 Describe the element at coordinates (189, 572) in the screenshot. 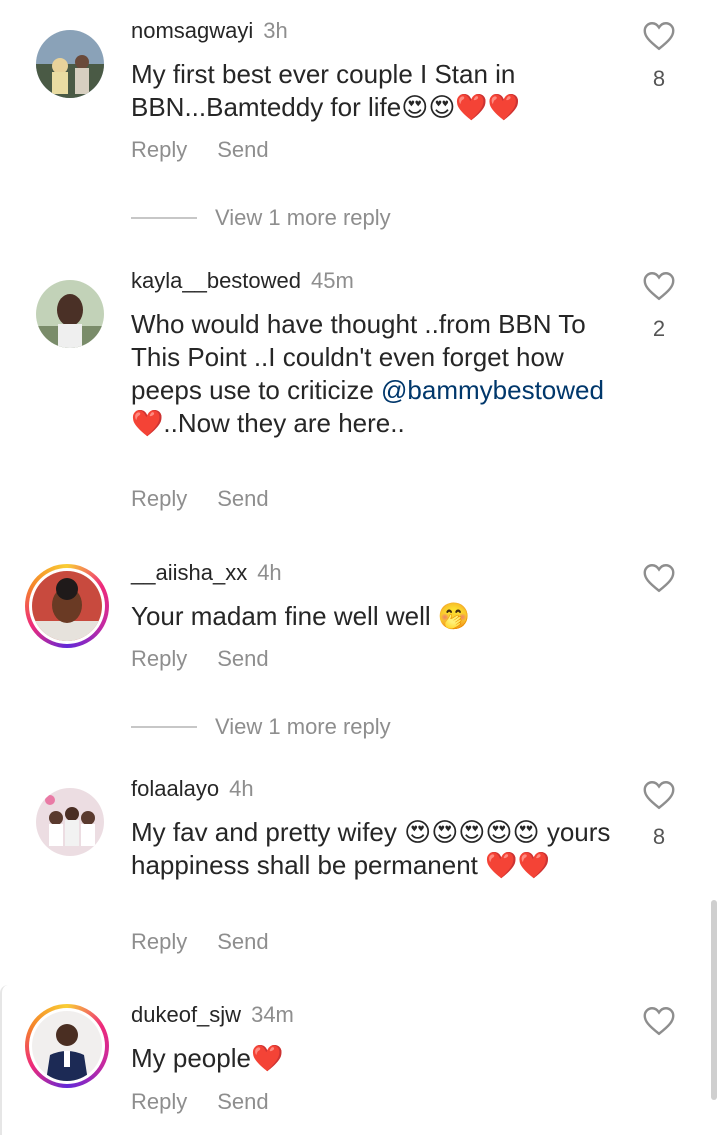

I see `username: __aiisha_xx` at that location.